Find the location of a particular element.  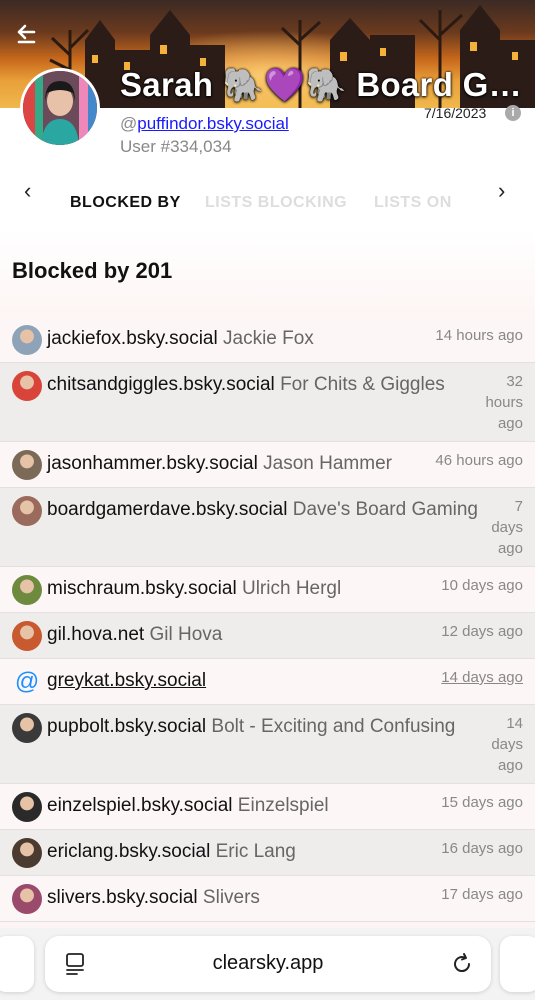

list-item-display-name: Jackie Fox is located at coordinates (268, 338).